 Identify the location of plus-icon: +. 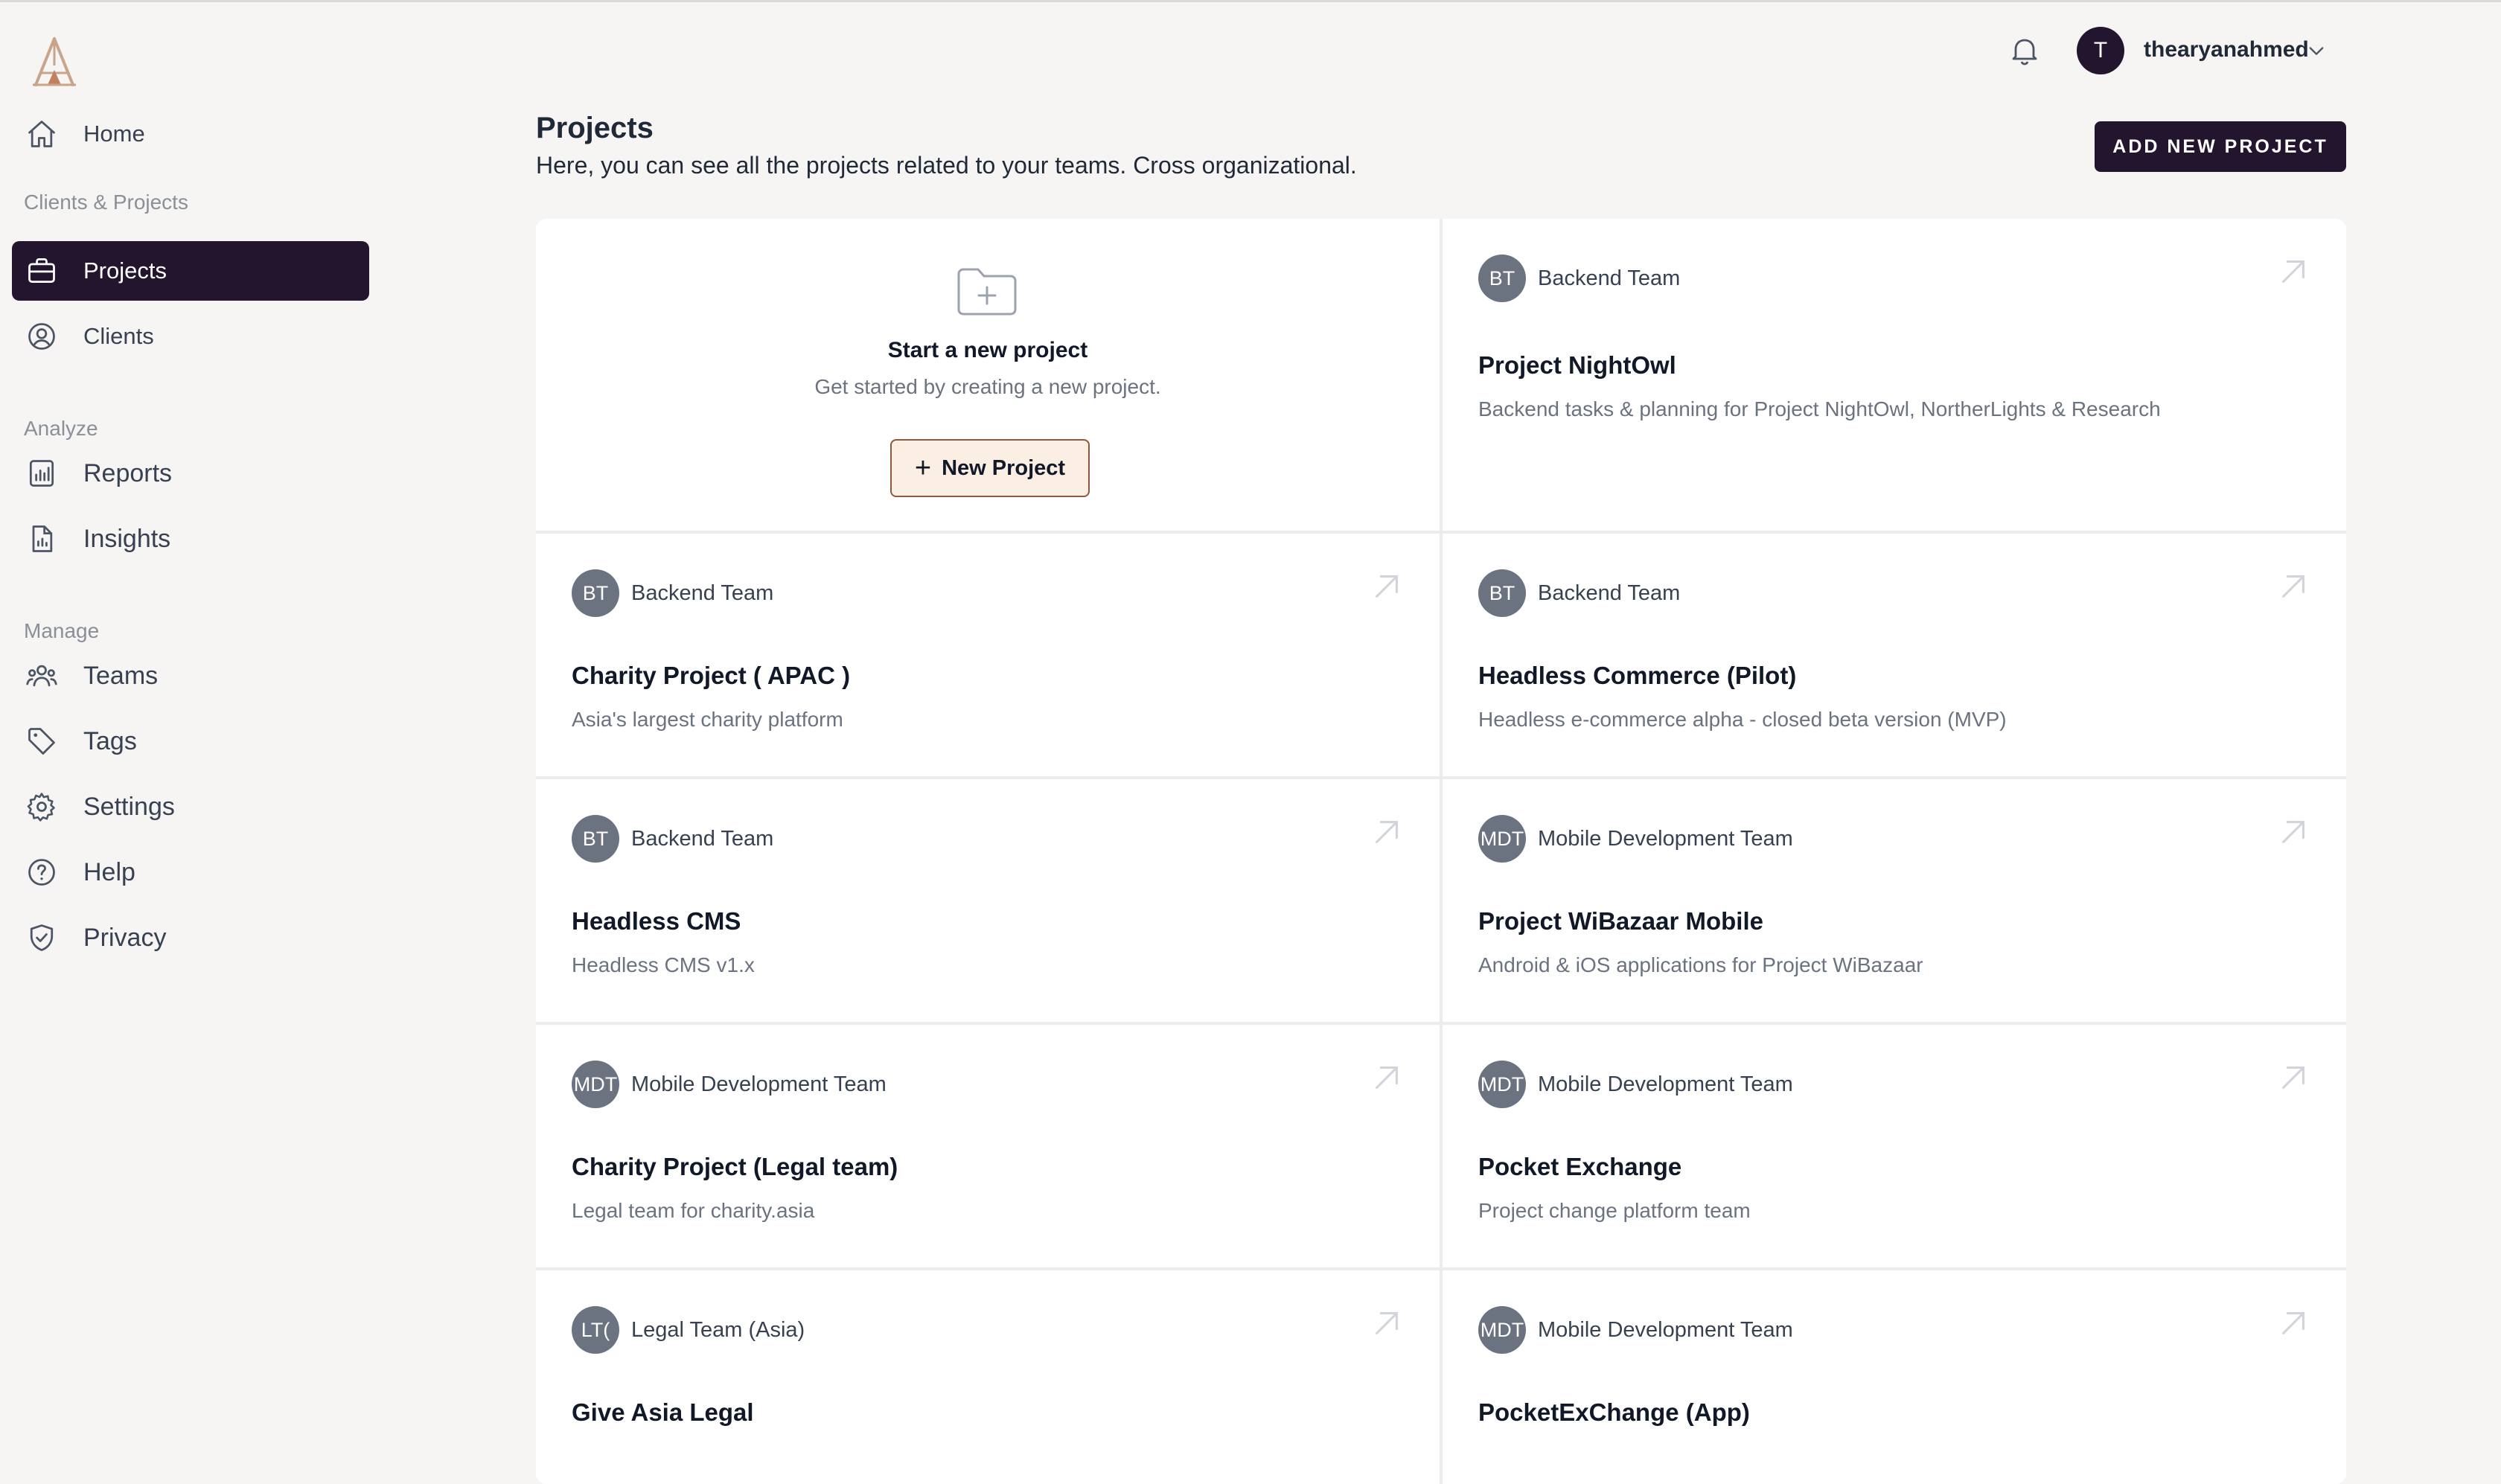
(923, 468).